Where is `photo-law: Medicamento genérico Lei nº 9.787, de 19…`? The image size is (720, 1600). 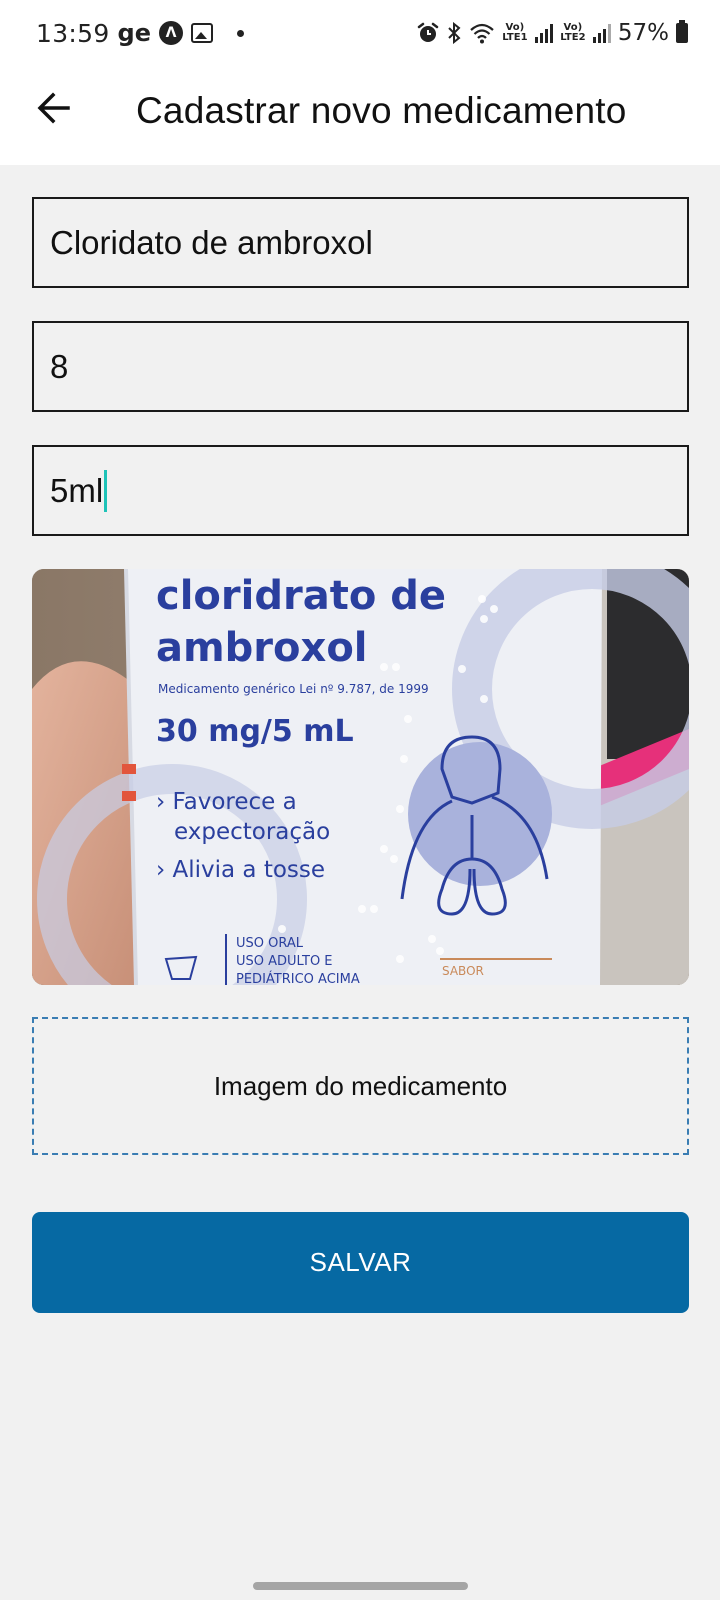
photo-law: Medicamento genérico Lei nº 9.787, de 19… is located at coordinates (293, 689).